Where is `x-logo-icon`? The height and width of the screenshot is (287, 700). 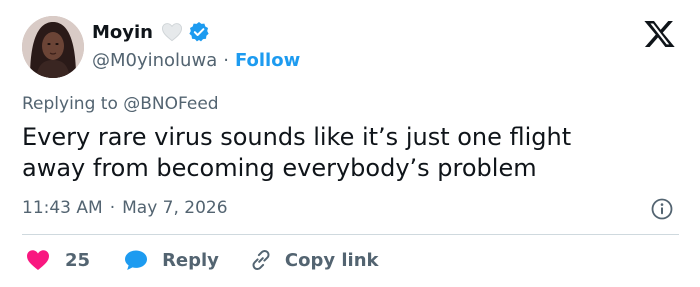 x-logo-icon is located at coordinates (660, 34).